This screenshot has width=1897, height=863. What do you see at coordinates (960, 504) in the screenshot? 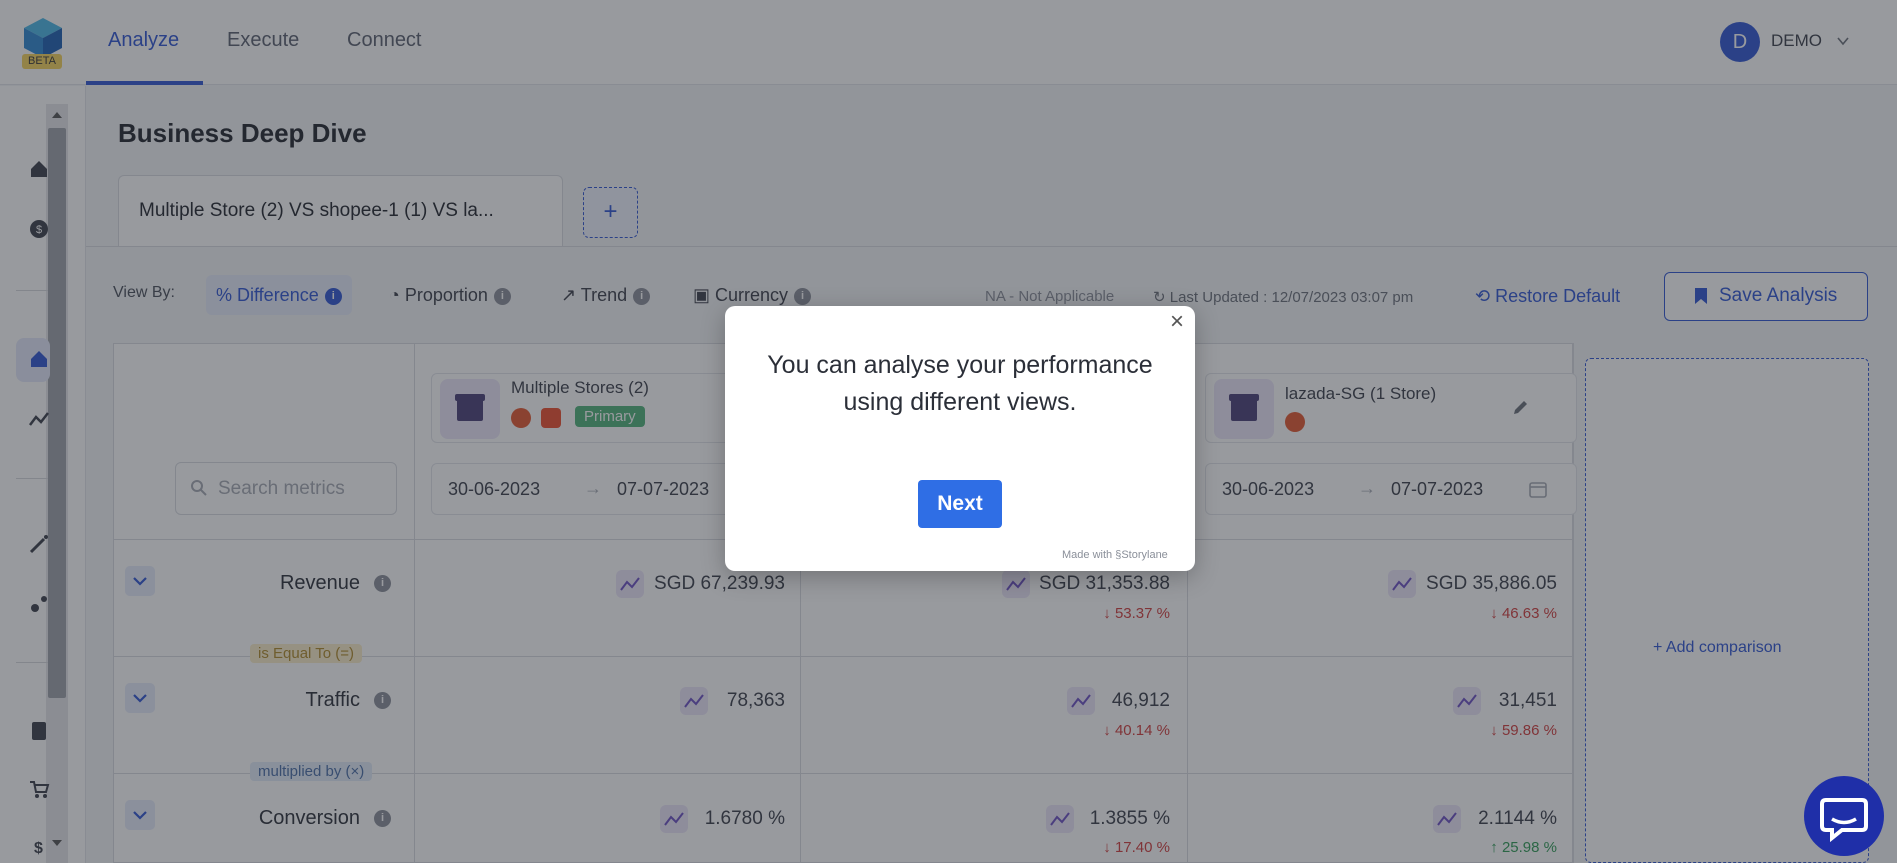
I see `next-button: Next` at bounding box center [960, 504].